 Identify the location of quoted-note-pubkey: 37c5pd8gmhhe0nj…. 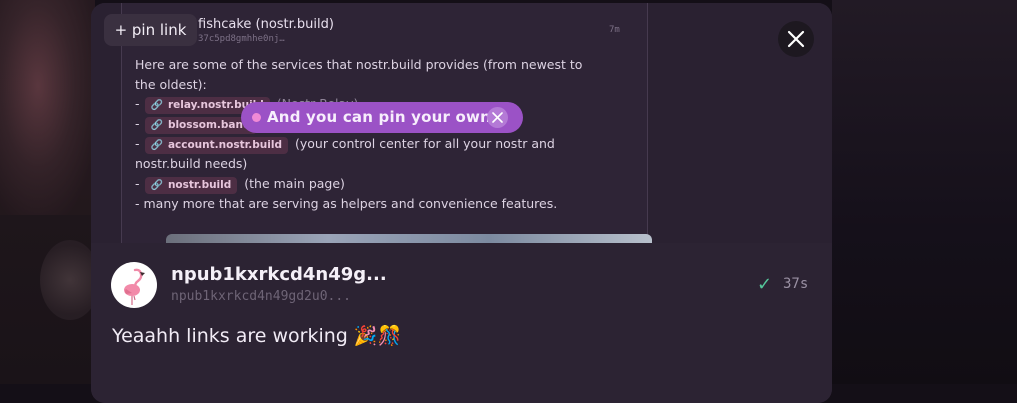
(241, 39).